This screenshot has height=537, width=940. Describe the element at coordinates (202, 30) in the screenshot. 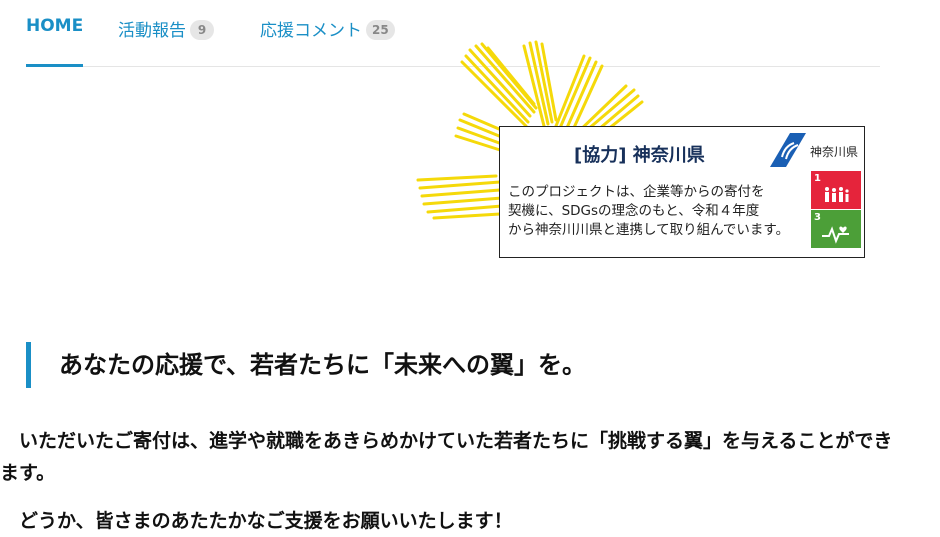

I see `count-badge: 9` at that location.